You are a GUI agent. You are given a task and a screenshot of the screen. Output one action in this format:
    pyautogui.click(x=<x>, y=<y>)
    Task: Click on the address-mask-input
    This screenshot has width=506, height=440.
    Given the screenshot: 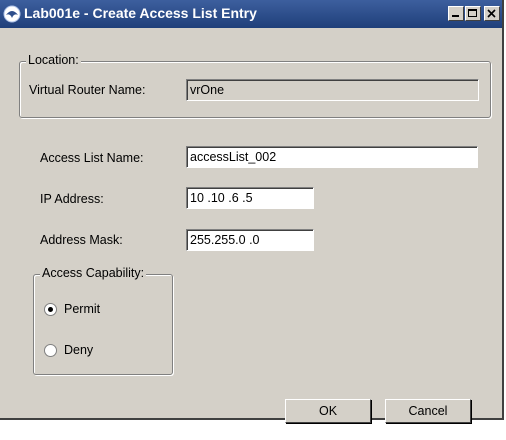 What is the action you would take?
    pyautogui.click(x=250, y=240)
    